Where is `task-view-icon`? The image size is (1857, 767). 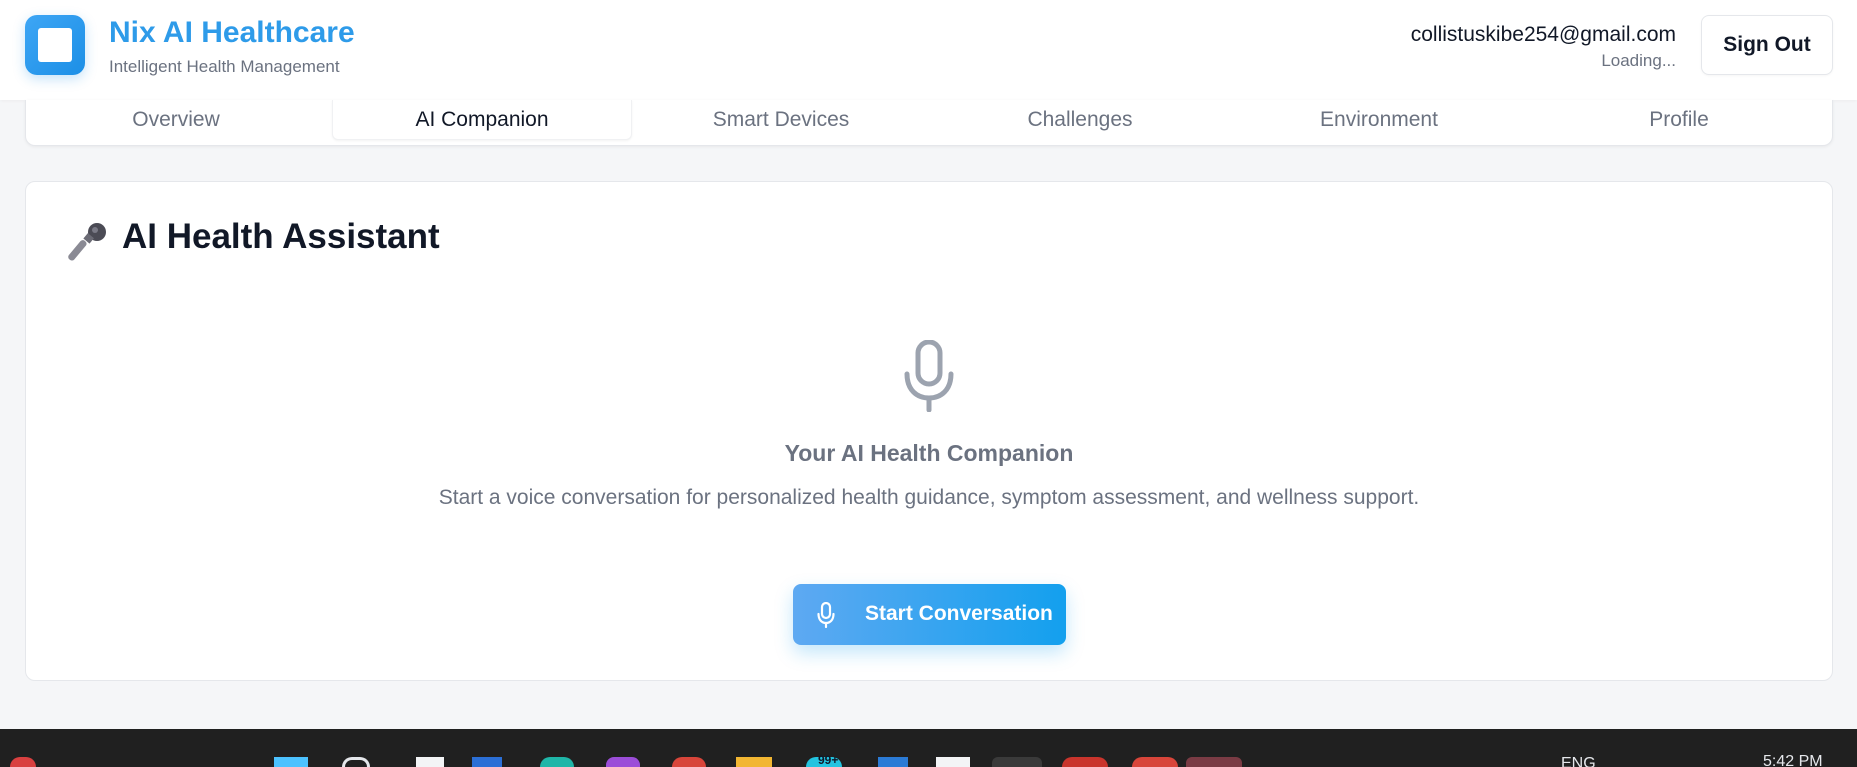
task-view-icon is located at coordinates (430, 762).